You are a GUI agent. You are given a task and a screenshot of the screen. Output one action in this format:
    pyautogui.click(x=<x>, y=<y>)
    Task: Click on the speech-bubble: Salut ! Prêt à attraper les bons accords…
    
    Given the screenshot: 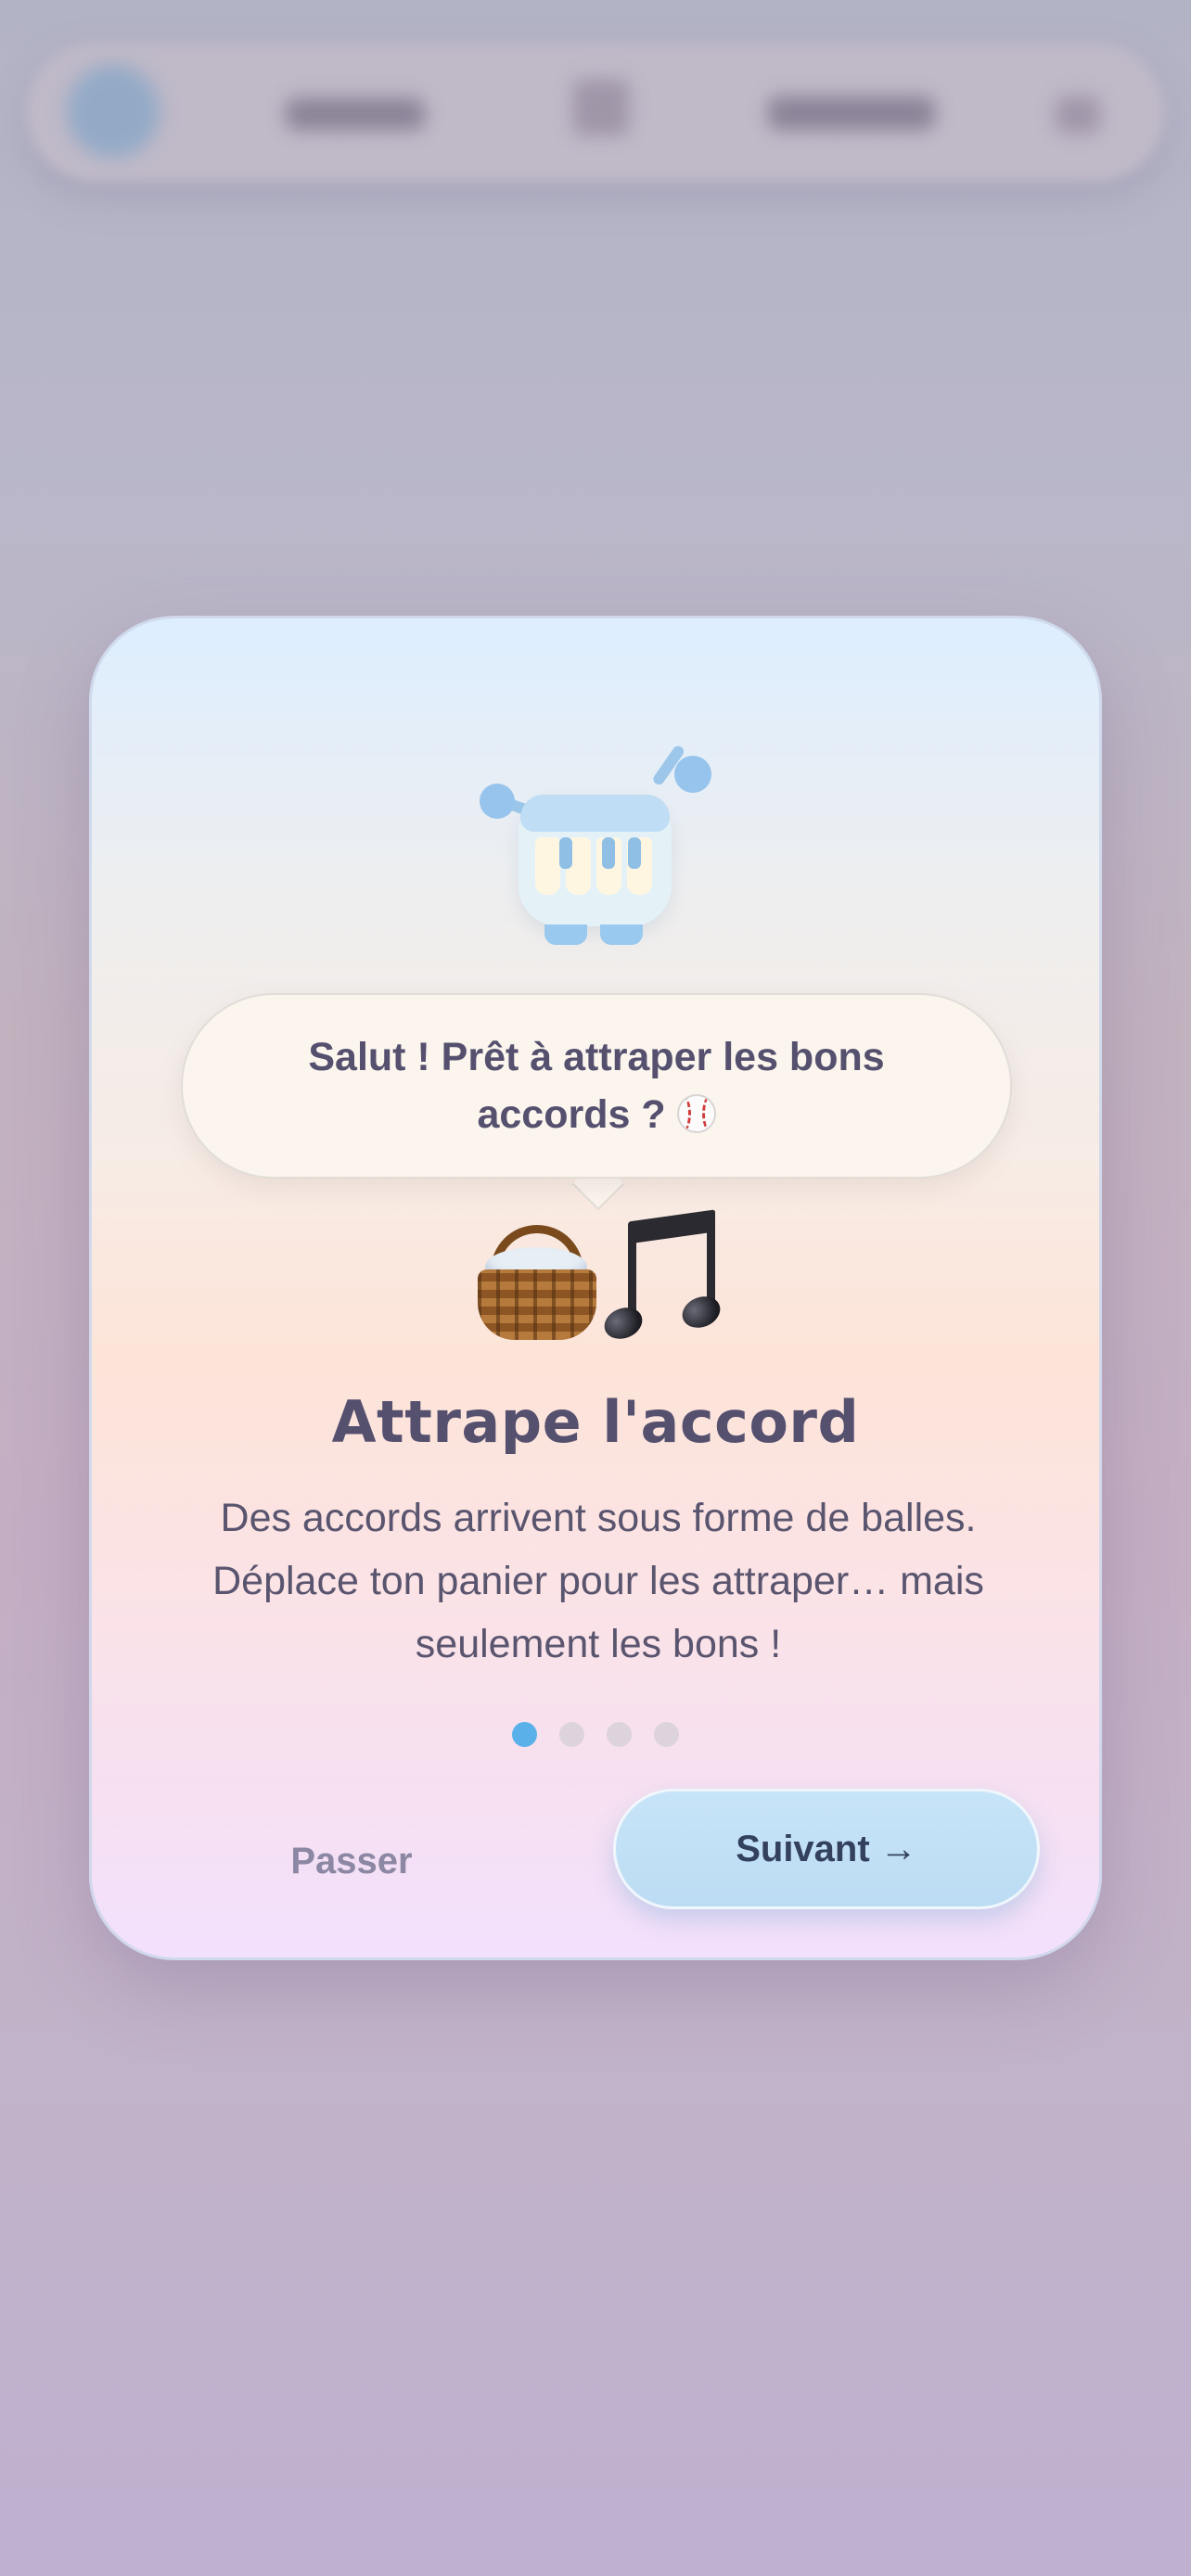 What is the action you would take?
    pyautogui.click(x=597, y=1086)
    